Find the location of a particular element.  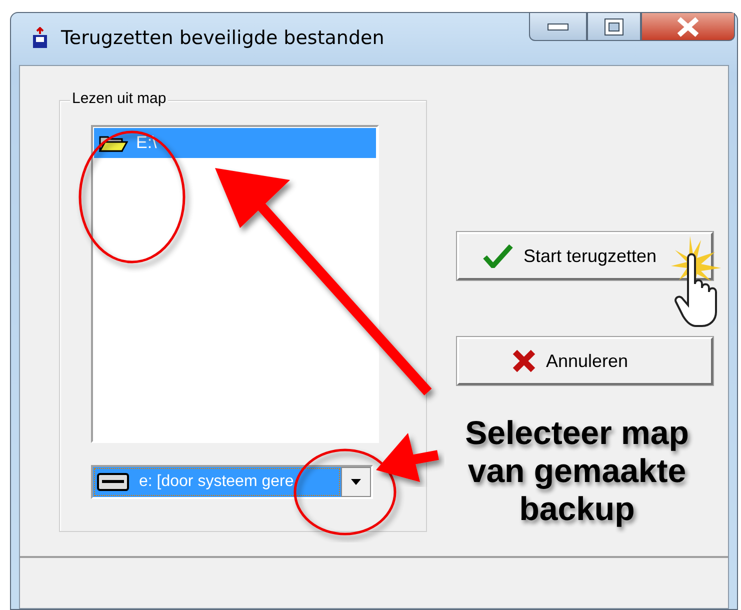

annotation-text: Selecteer map van gemaakte backup is located at coordinates (577, 471).